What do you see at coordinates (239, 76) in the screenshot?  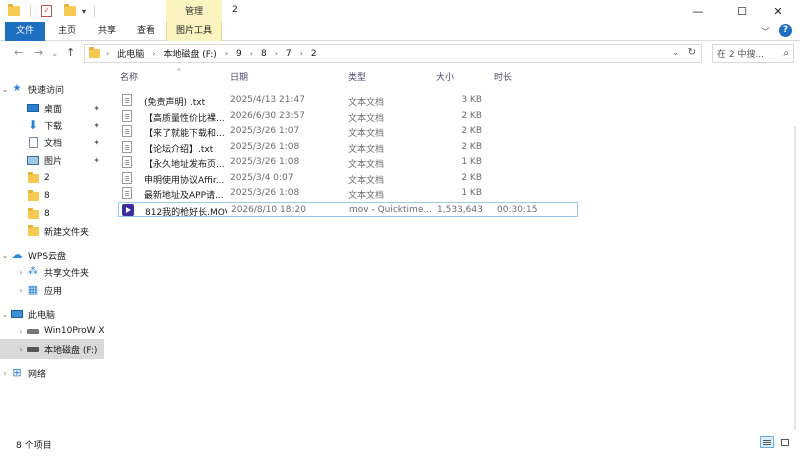 I see `column-header-date: 日期` at bounding box center [239, 76].